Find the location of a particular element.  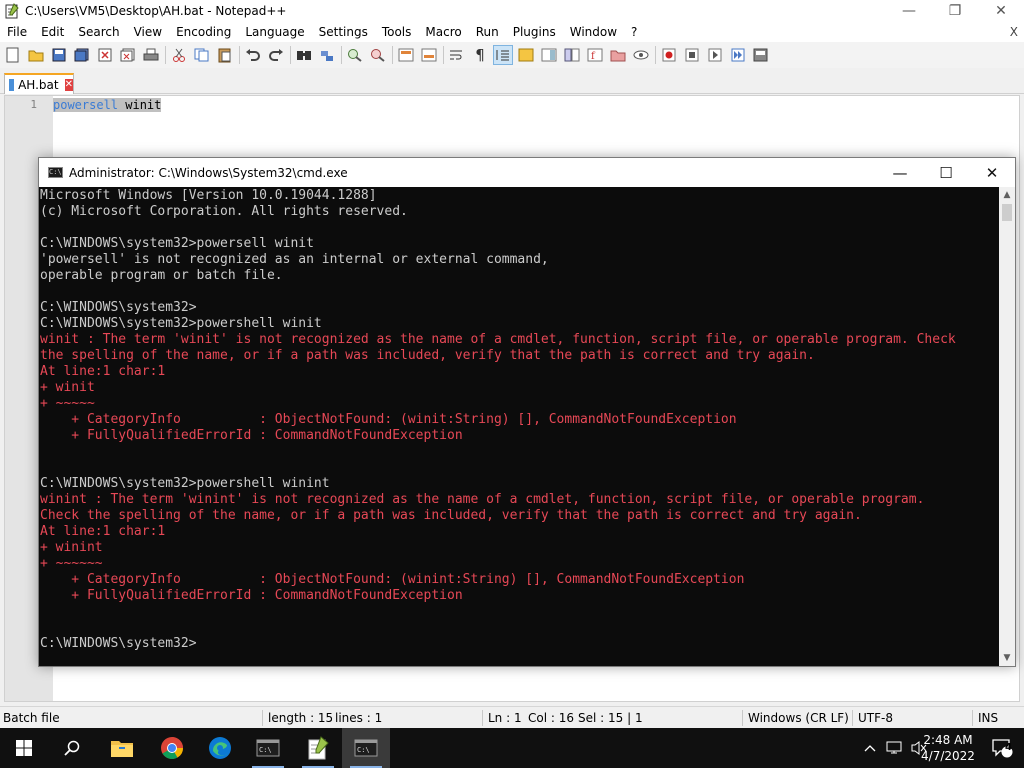

taskbar-file-explorer is located at coordinates (122, 748).